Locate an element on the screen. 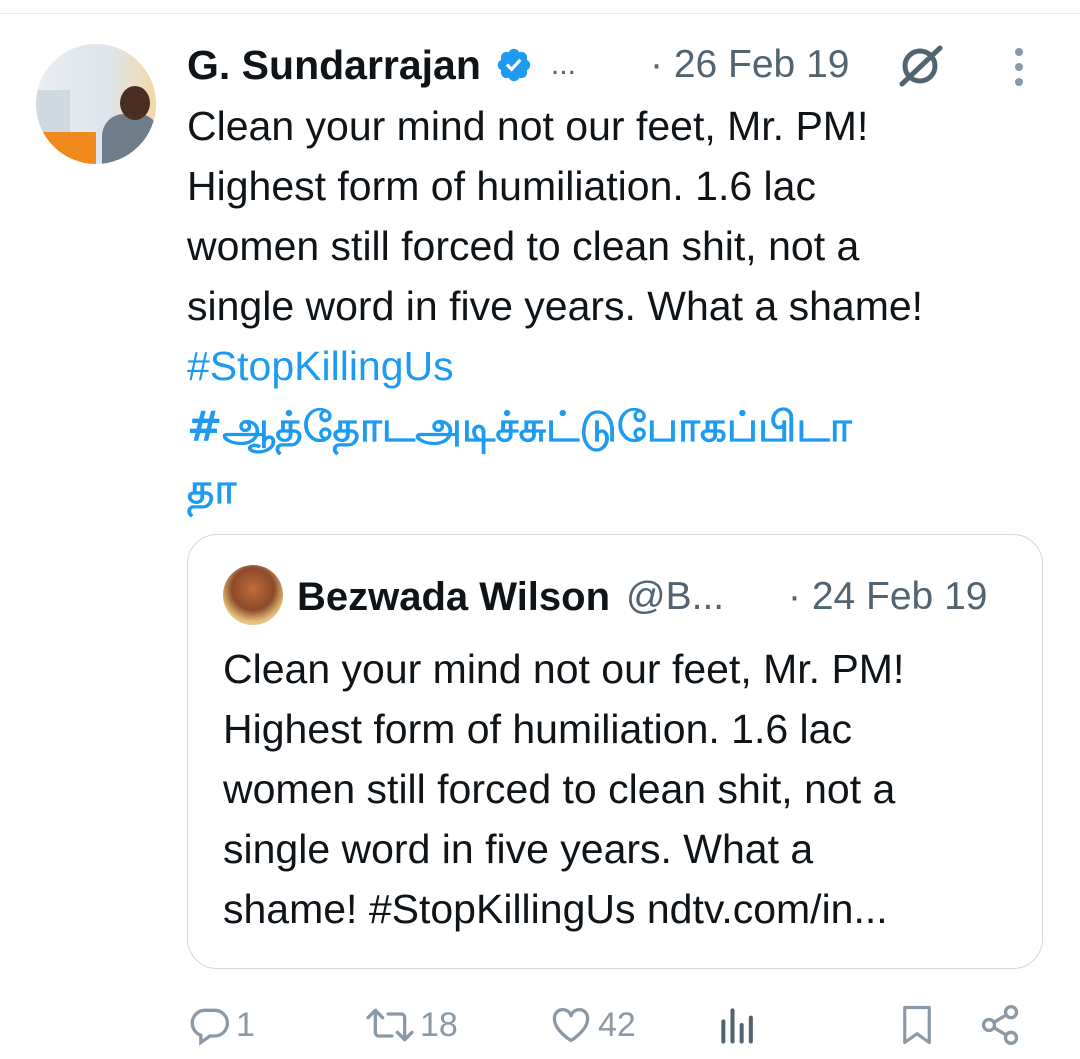 This screenshot has height=1059, width=1080. more-options-icon is located at coordinates (1019, 69).